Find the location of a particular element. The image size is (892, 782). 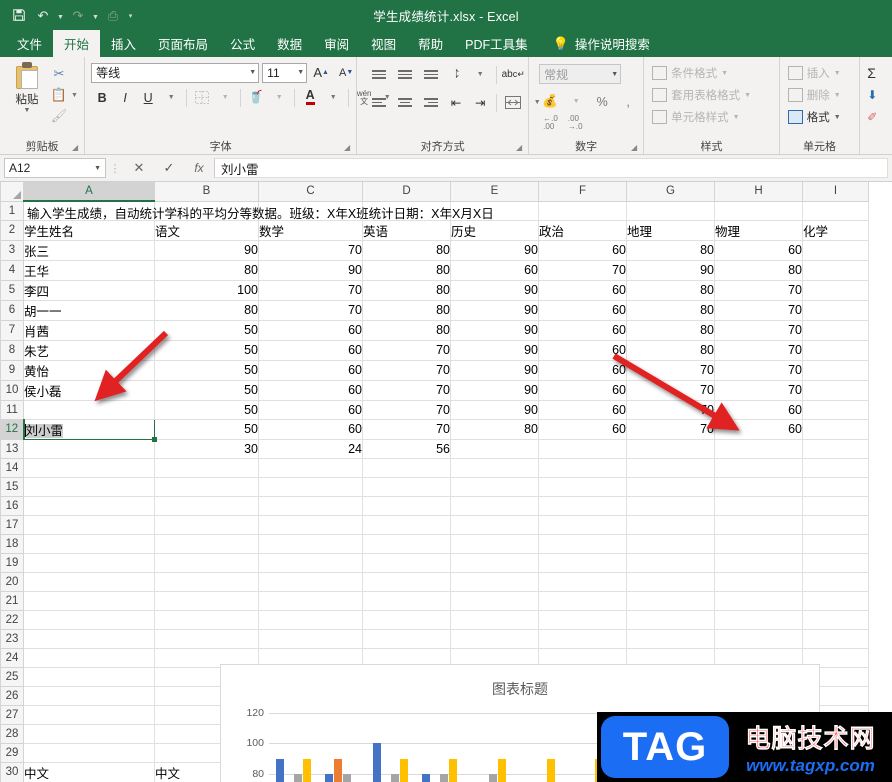

select-all-corner is located at coordinates (12, 192).